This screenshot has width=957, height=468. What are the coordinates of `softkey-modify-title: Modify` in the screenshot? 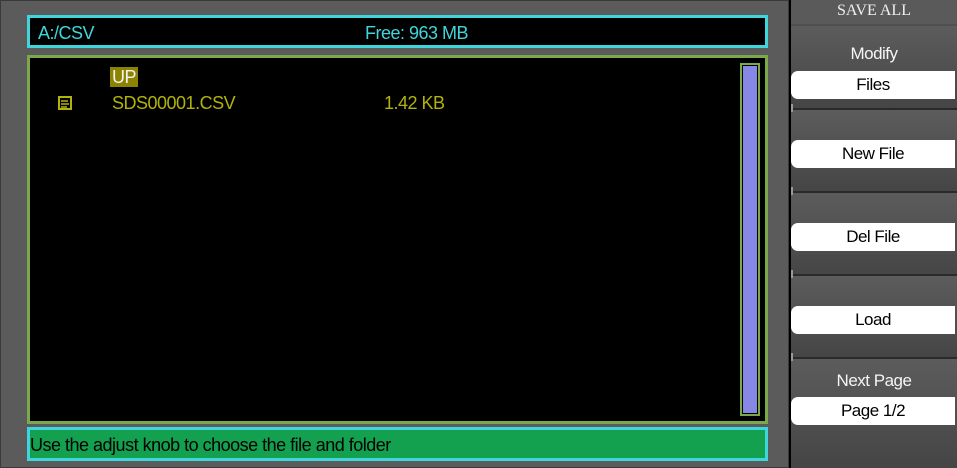 It's located at (874, 53).